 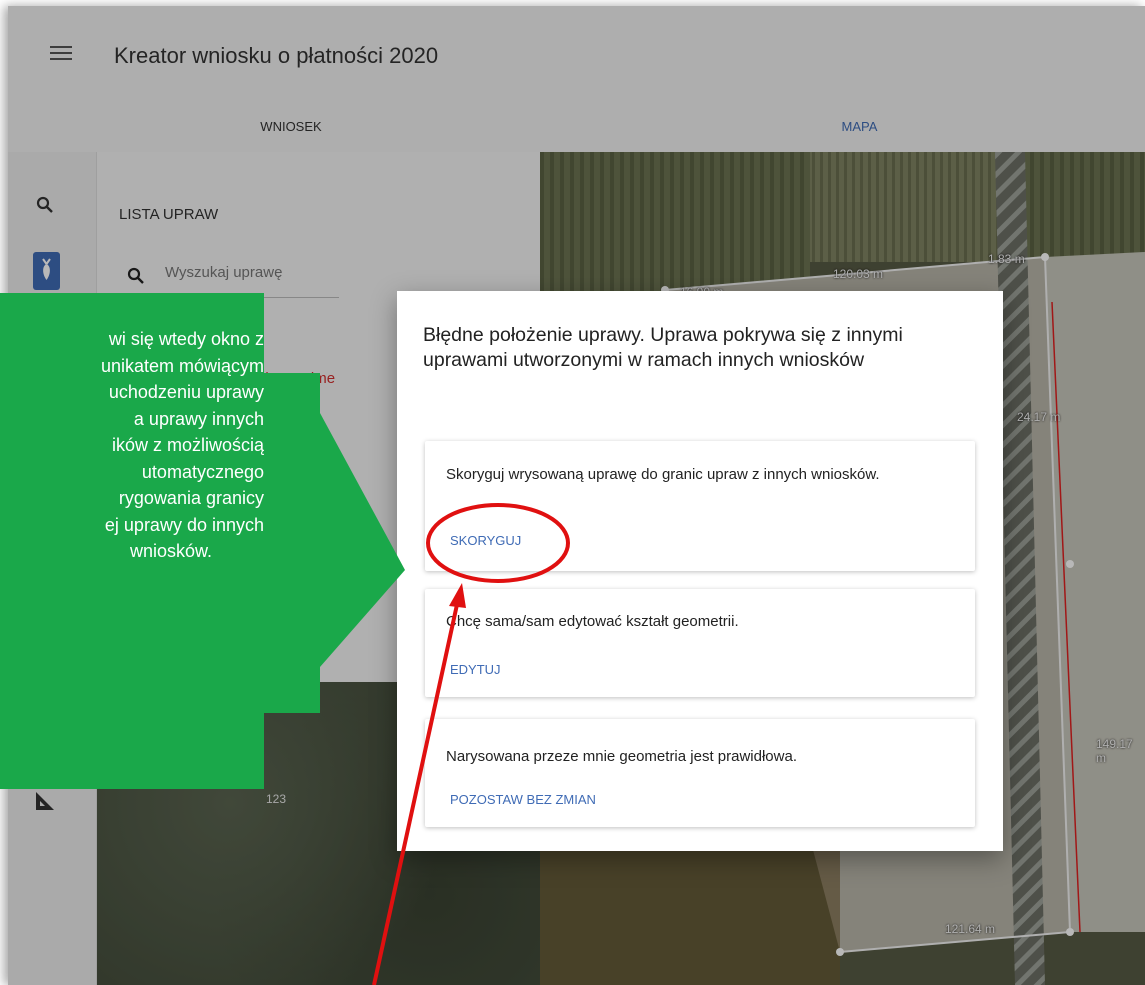 What do you see at coordinates (416, 792) in the screenshot?
I see `pointer-arrow-shaft` at bounding box center [416, 792].